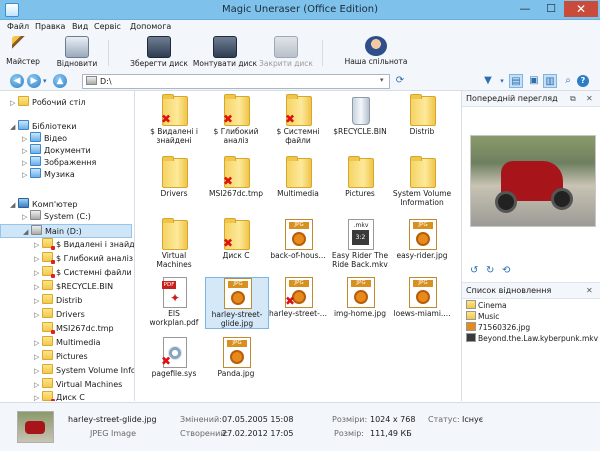 The height and width of the screenshot is (451, 600). Describe the element at coordinates (65, 356) in the screenshot. I see `tree-item: ▷ Pictures` at that location.